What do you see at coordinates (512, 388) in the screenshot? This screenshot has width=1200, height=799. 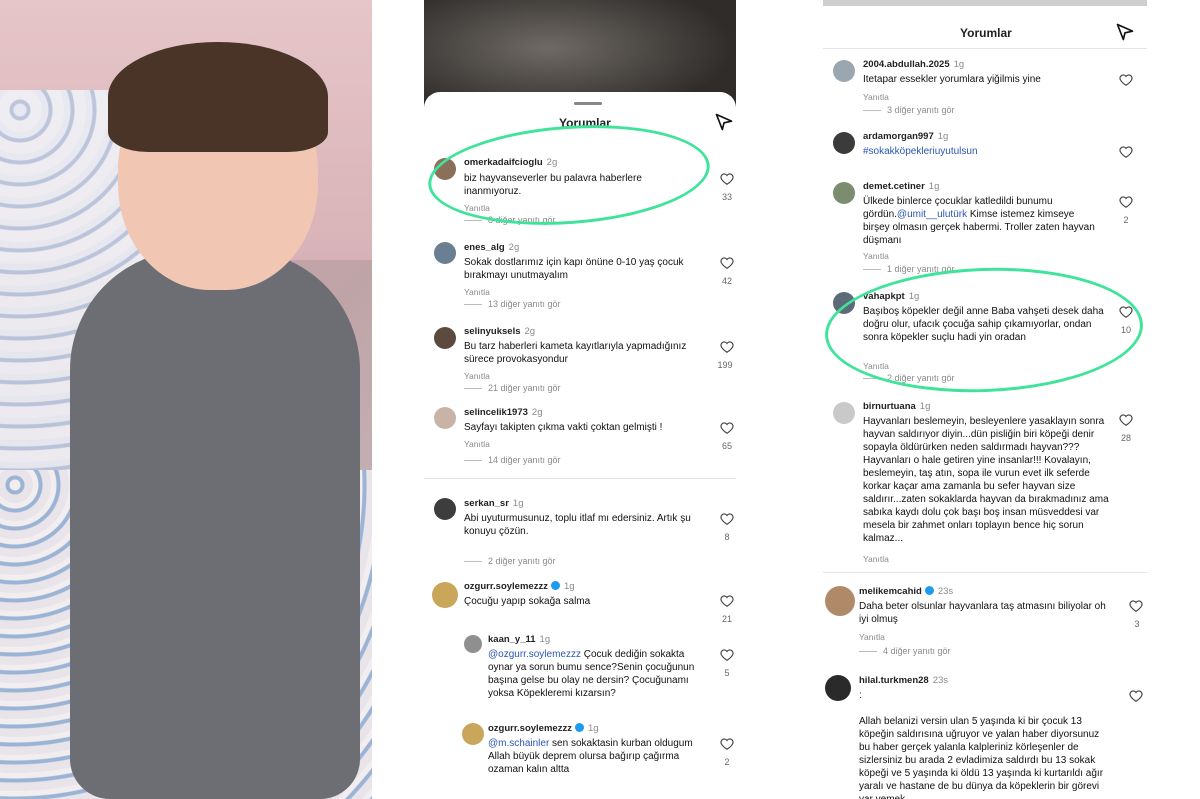 I see `view-more-replies: 21 diğer yanıtı gör` at bounding box center [512, 388].